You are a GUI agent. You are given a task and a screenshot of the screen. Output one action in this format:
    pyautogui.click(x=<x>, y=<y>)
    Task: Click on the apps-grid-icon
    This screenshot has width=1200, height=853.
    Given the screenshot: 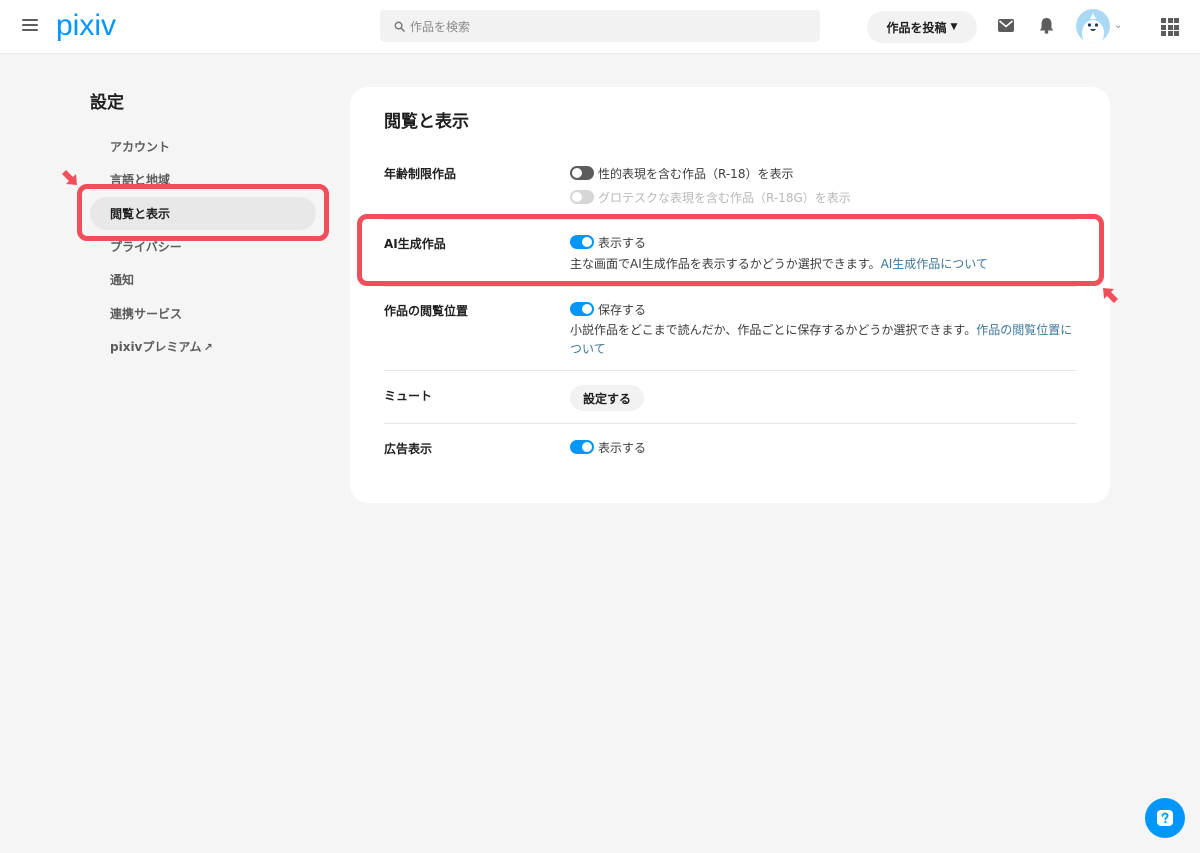 What is the action you would take?
    pyautogui.click(x=1170, y=27)
    